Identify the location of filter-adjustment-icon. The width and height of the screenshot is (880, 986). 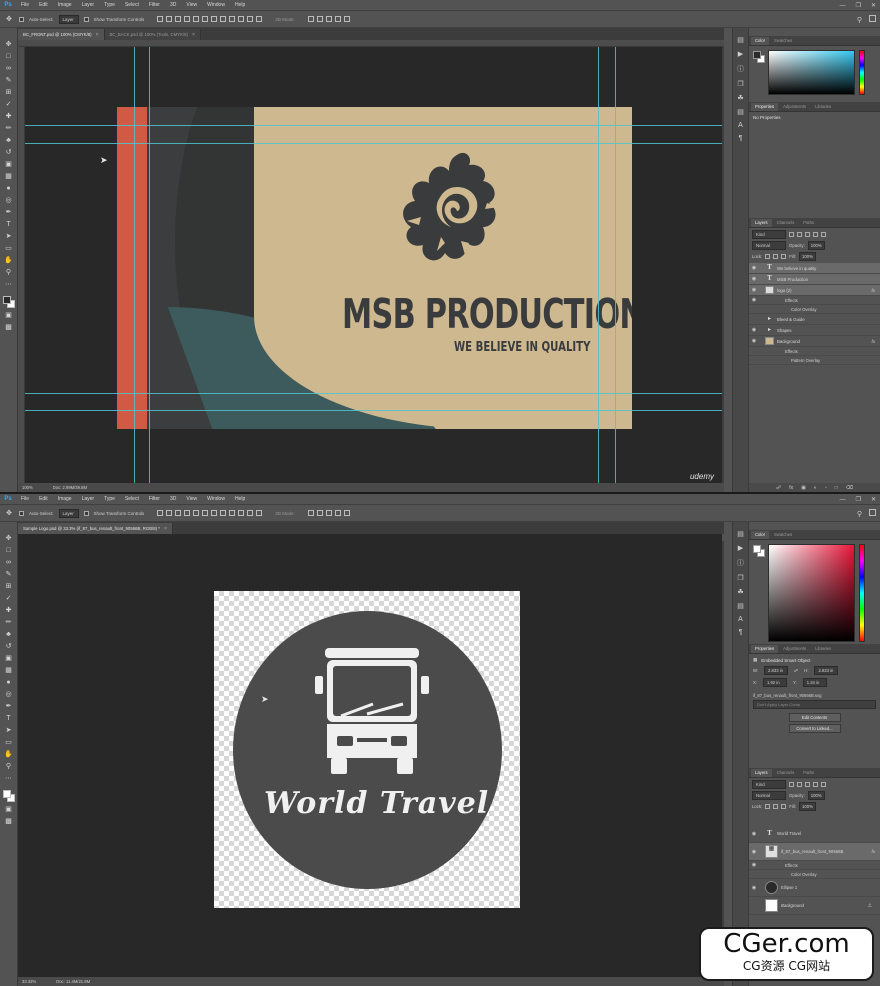
(799, 784).